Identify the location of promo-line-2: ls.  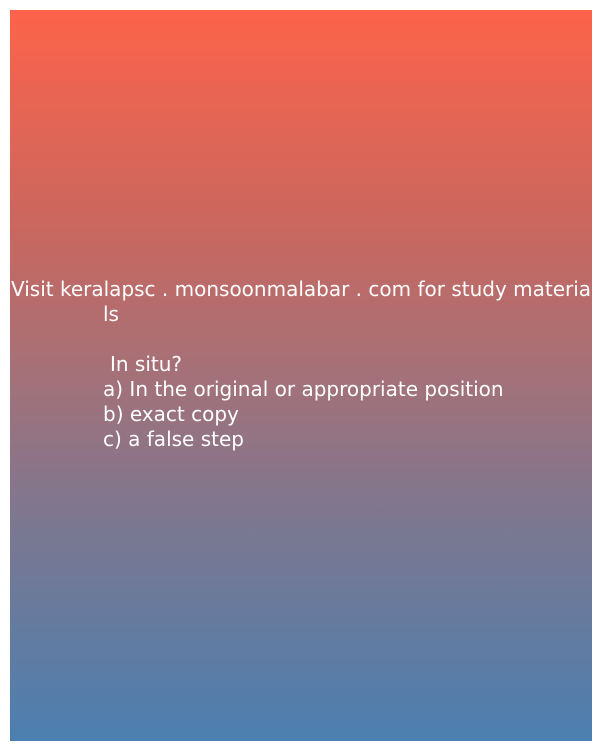
(111, 314).